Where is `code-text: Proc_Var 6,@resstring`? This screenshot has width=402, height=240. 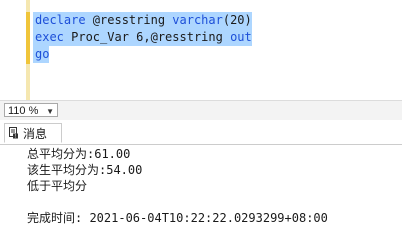 code-text: Proc_Var 6,@resstring is located at coordinates (147, 37).